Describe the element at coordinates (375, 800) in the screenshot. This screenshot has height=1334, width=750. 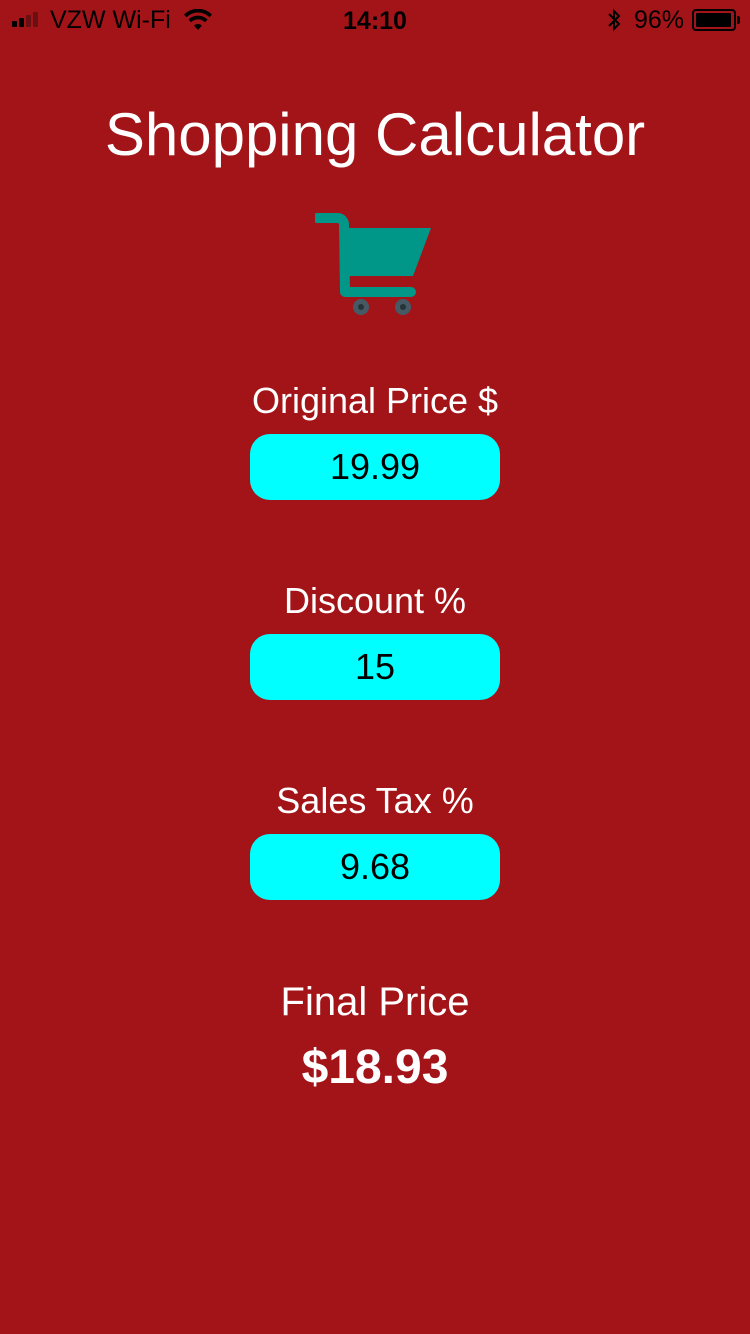
I see `sales-tax-label: Sales Tax %` at that location.